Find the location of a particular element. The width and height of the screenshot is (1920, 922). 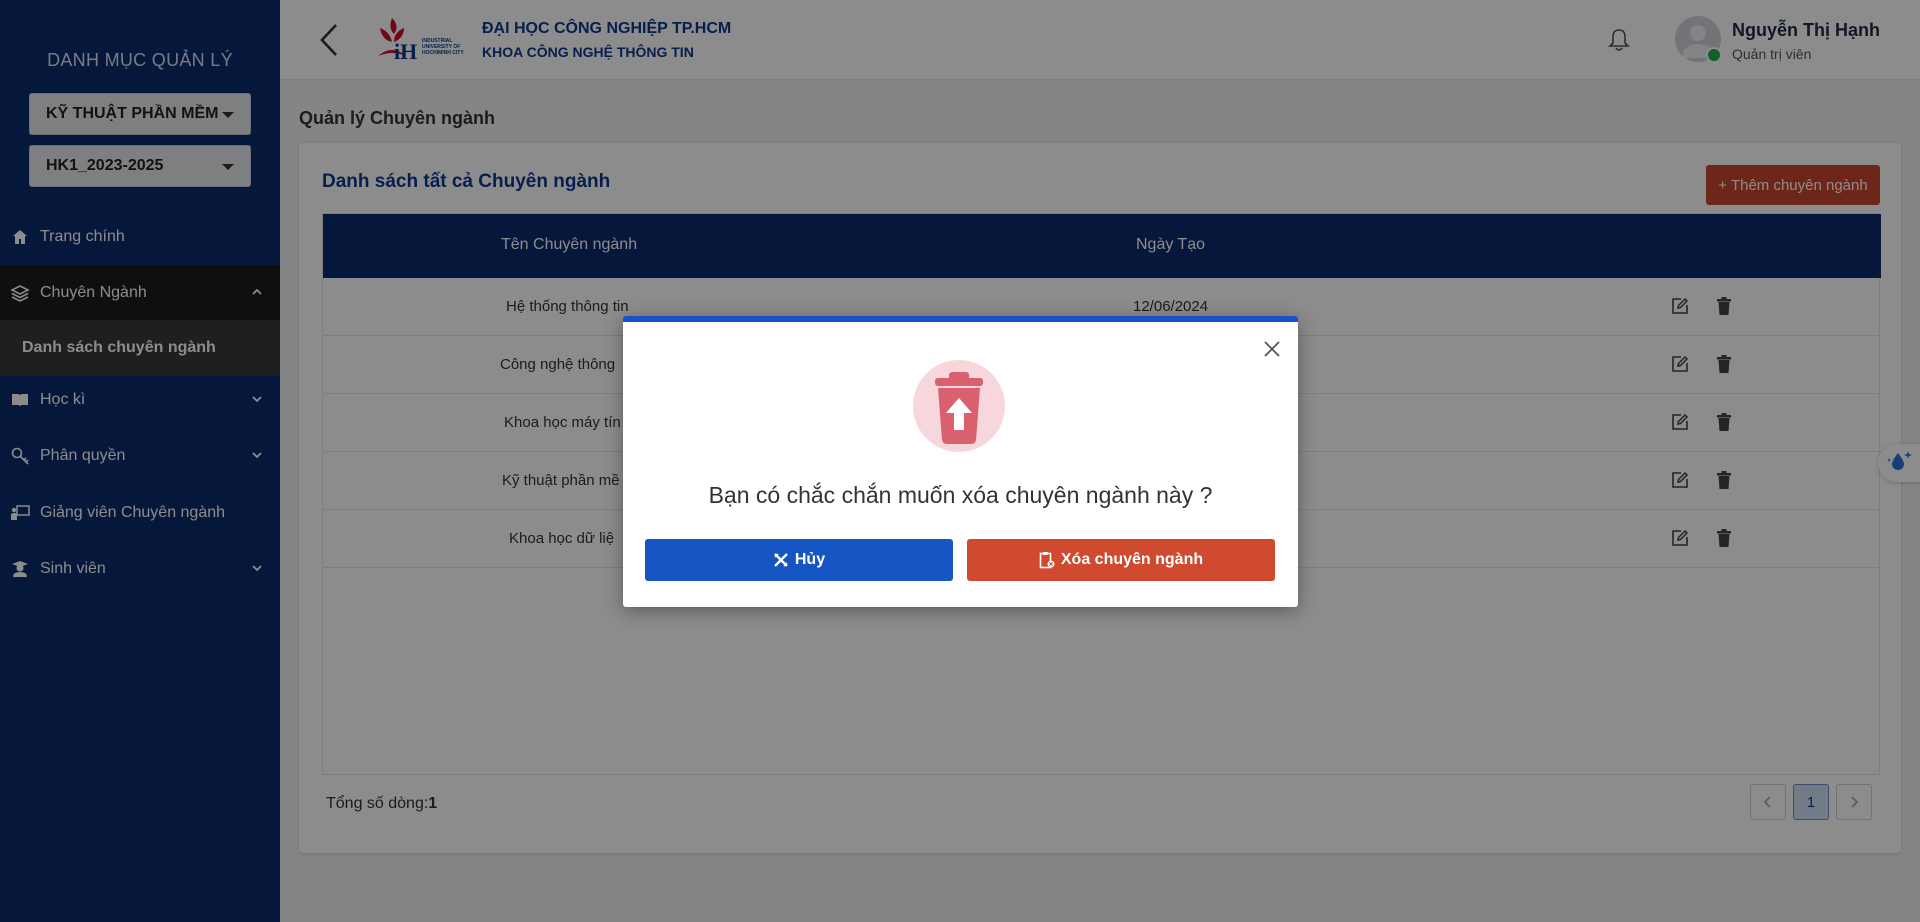

delete-major-button: Xóa chuyên ngành is located at coordinates (1121, 560).